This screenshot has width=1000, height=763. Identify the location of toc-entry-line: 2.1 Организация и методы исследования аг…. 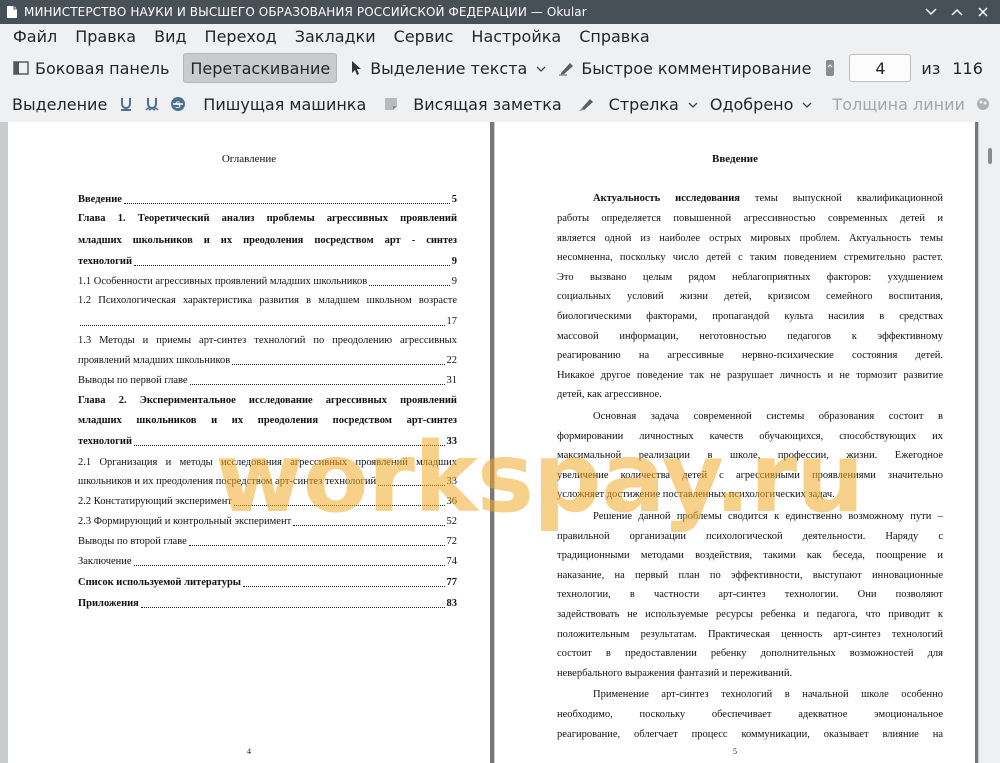
(267, 462).